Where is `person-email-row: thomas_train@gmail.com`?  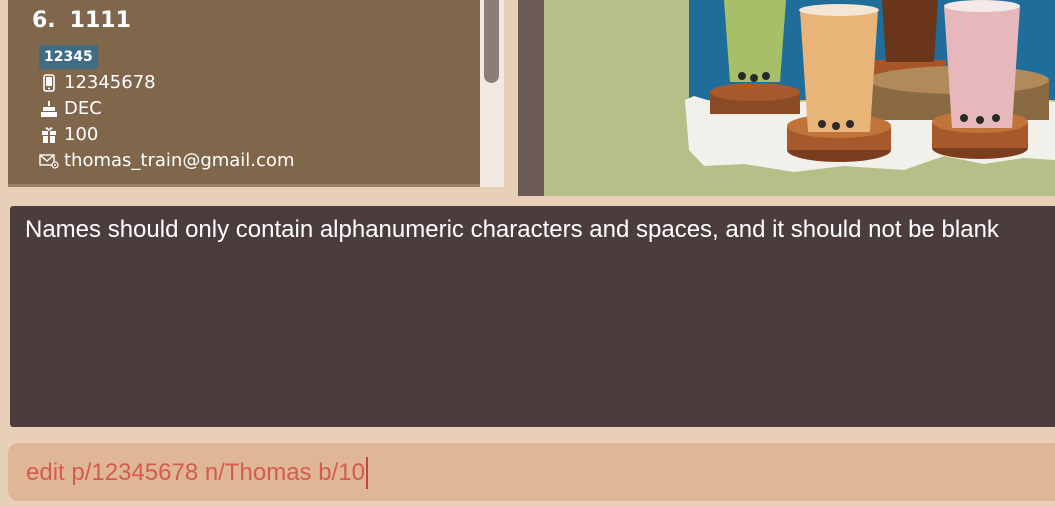
person-email-row: thomas_train@gmail.com is located at coordinates (166, 160).